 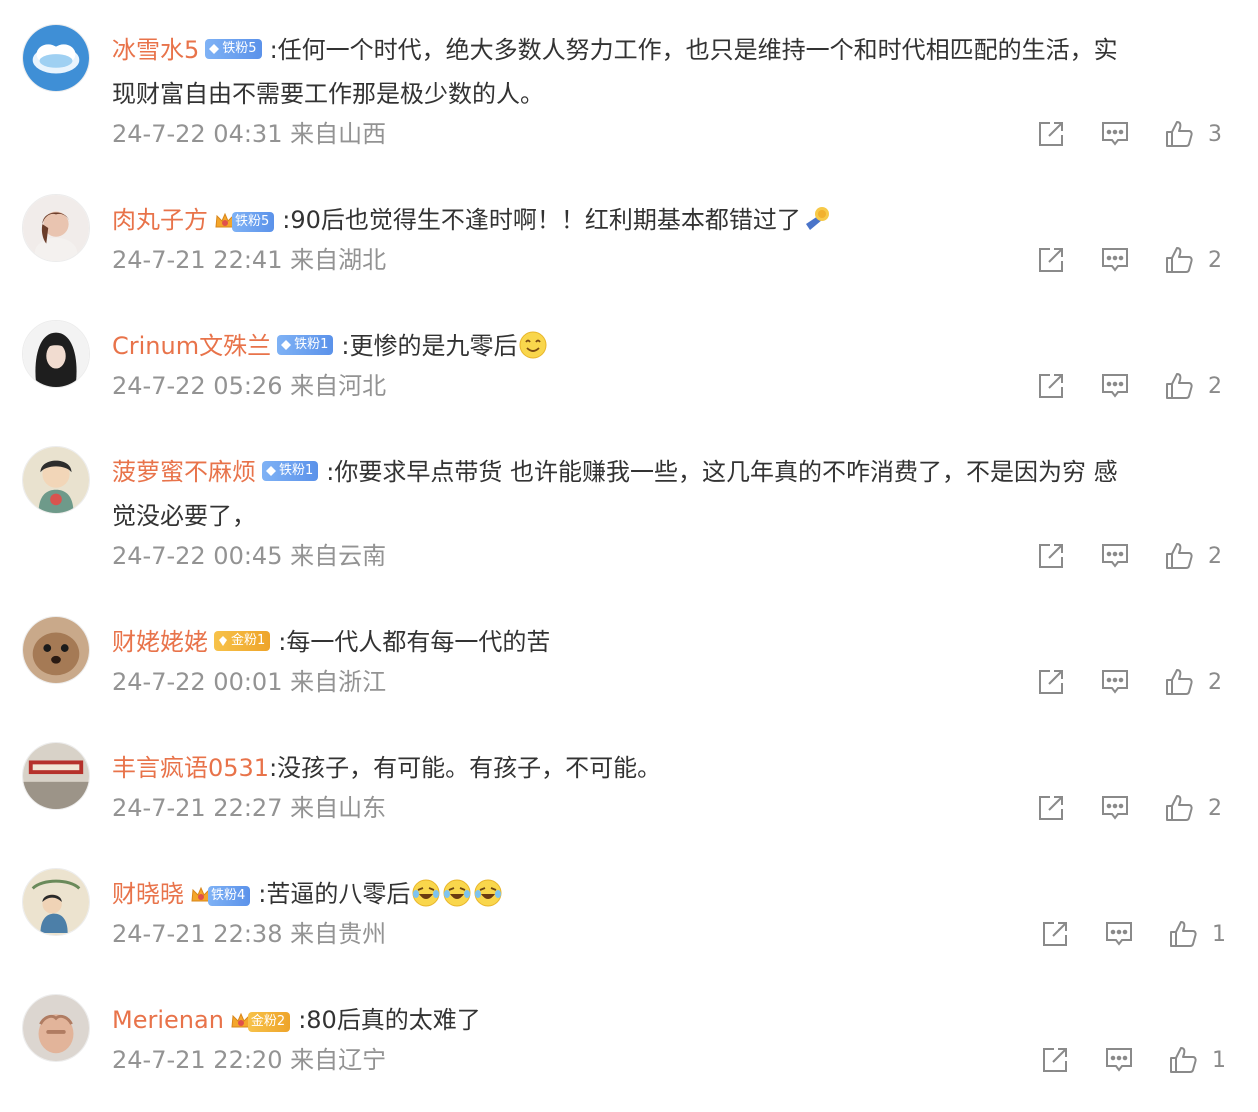 What do you see at coordinates (249, 682) in the screenshot?
I see `comment-meta: 24-7-22 00:01 来自浙江` at bounding box center [249, 682].